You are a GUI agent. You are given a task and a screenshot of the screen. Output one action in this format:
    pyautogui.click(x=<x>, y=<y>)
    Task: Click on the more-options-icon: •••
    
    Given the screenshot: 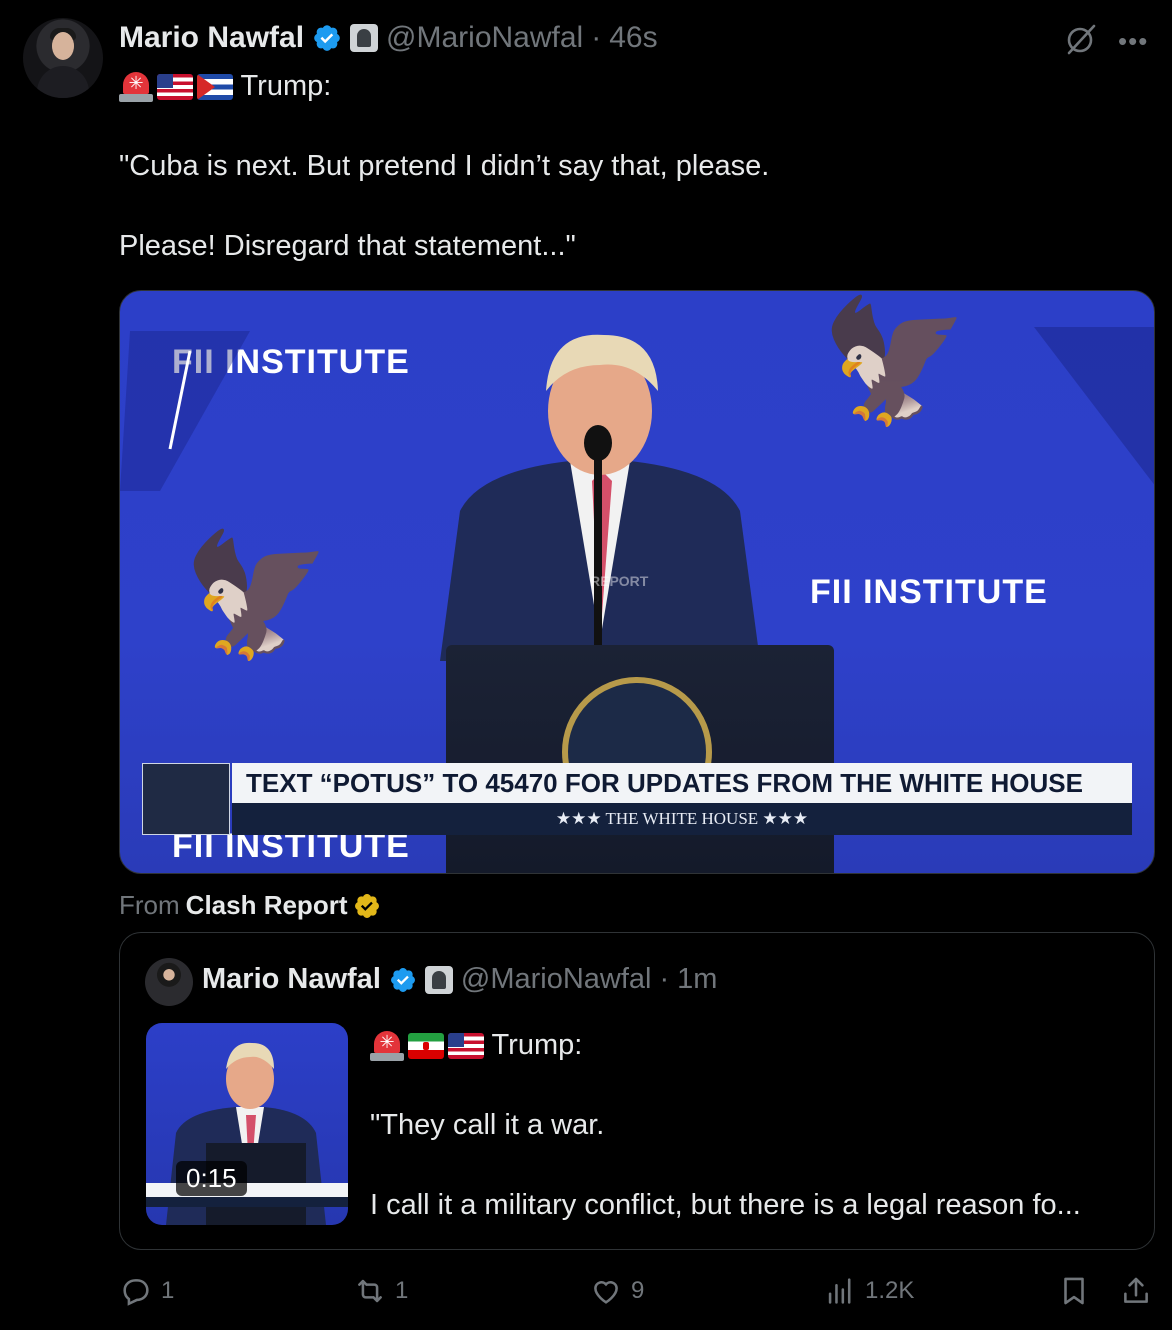 What is the action you would take?
    pyautogui.click(x=1133, y=41)
    